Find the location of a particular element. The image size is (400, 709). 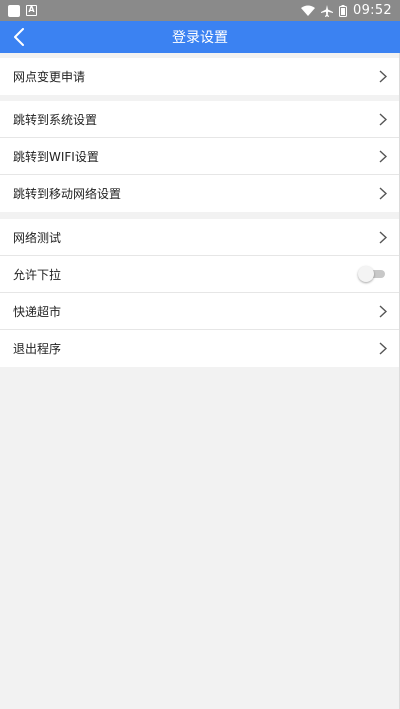

status-bar: A 09:52 is located at coordinates (200, 10).